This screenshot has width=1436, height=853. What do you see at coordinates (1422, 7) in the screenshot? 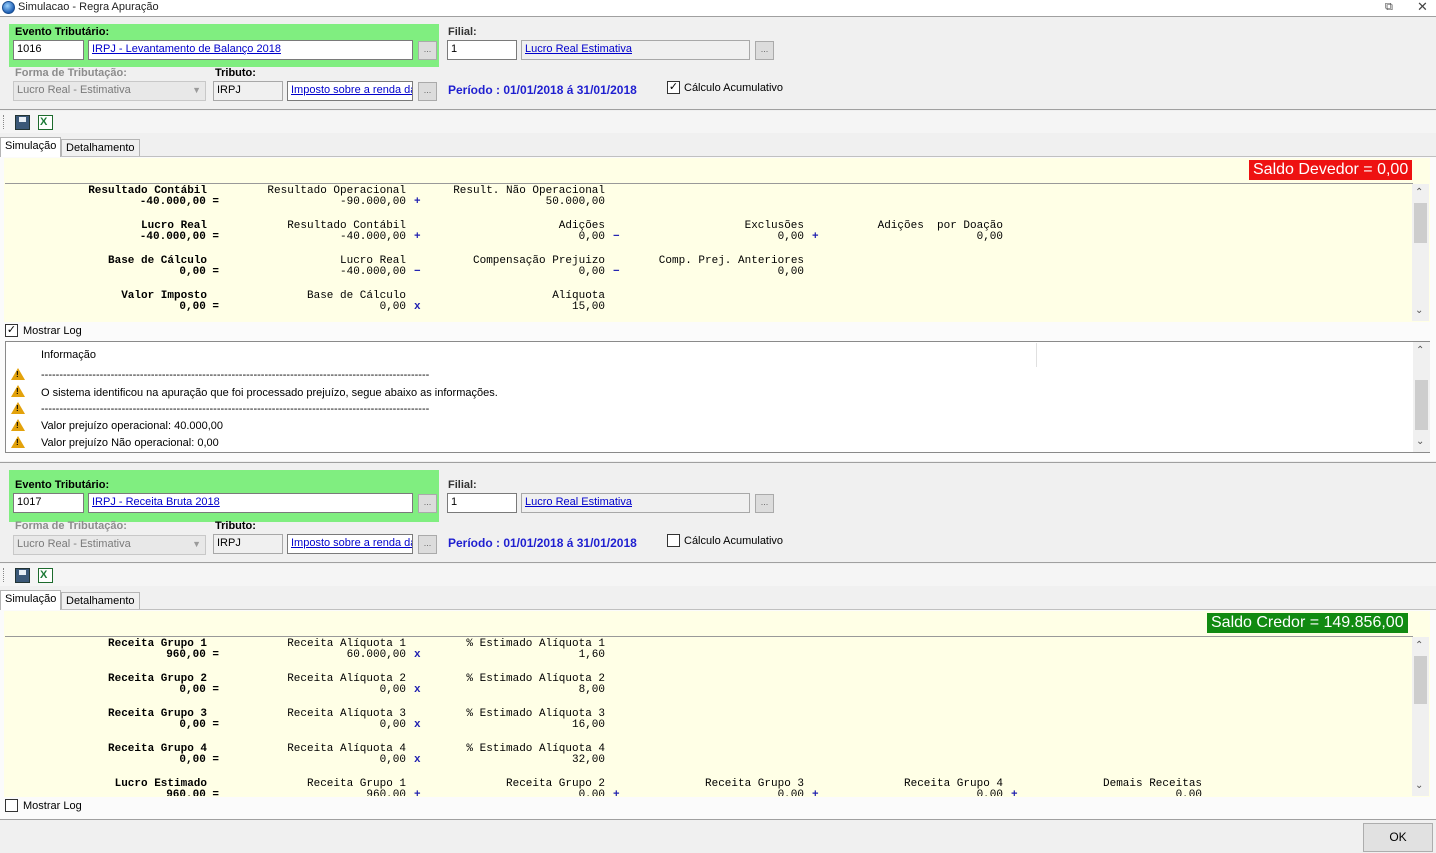
I see `close-icon: ✕` at bounding box center [1422, 7].